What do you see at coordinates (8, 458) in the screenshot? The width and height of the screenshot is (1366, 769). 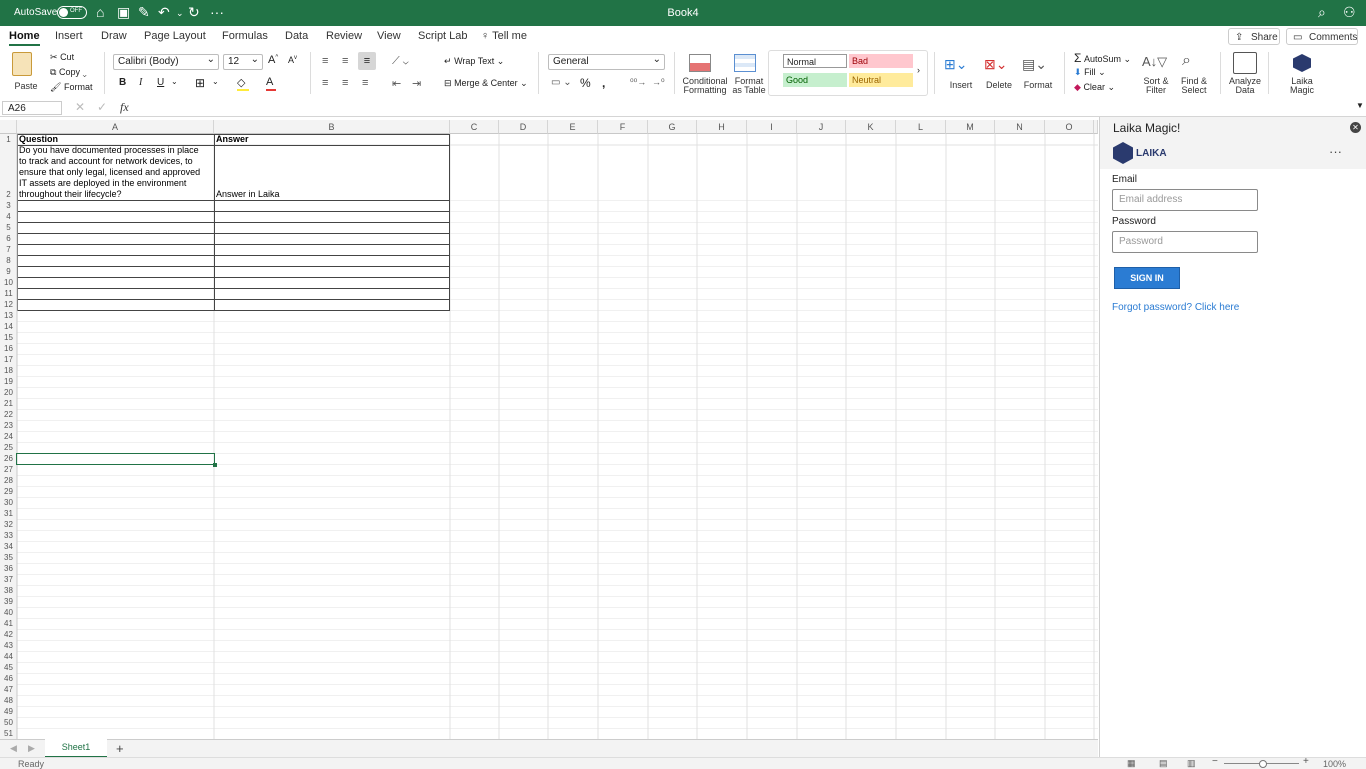 I see `row-header-26: 26` at bounding box center [8, 458].